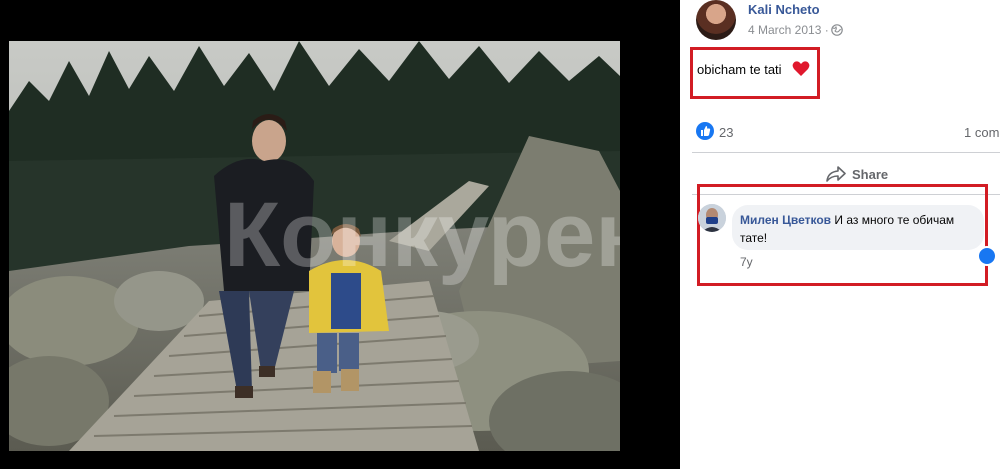 This screenshot has height=469, width=1000. Describe the element at coordinates (712, 218) in the screenshot. I see `commenter-avatar` at that location.